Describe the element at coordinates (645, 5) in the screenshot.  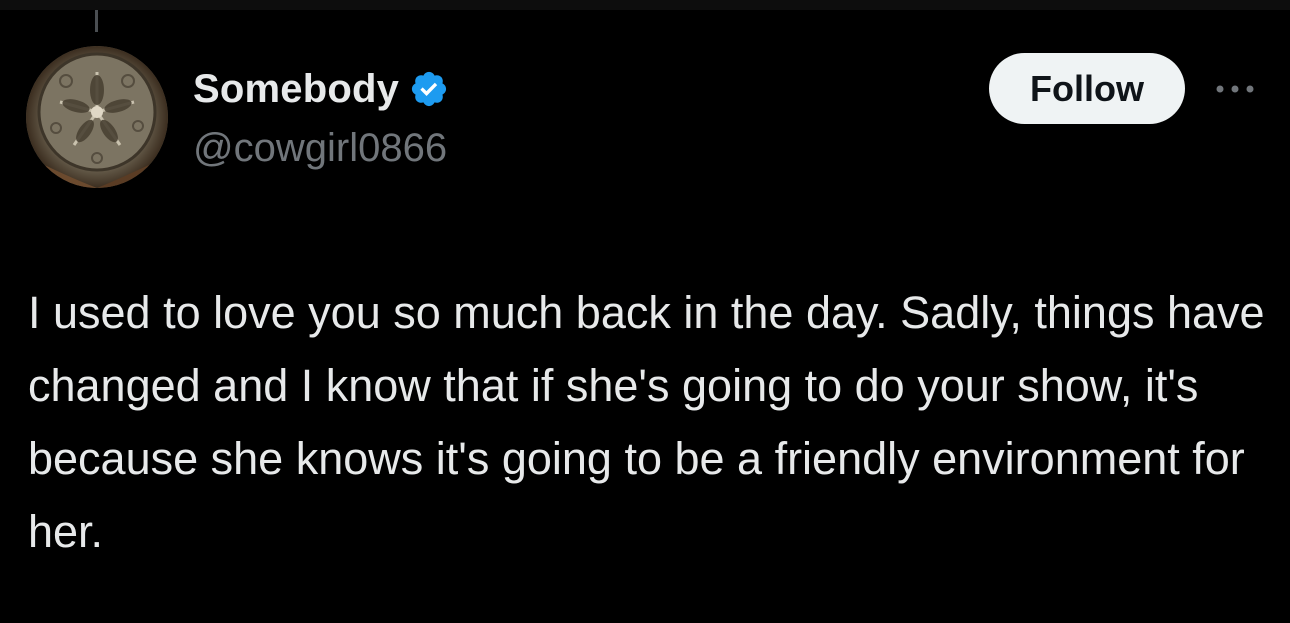
I see `top-divider` at that location.